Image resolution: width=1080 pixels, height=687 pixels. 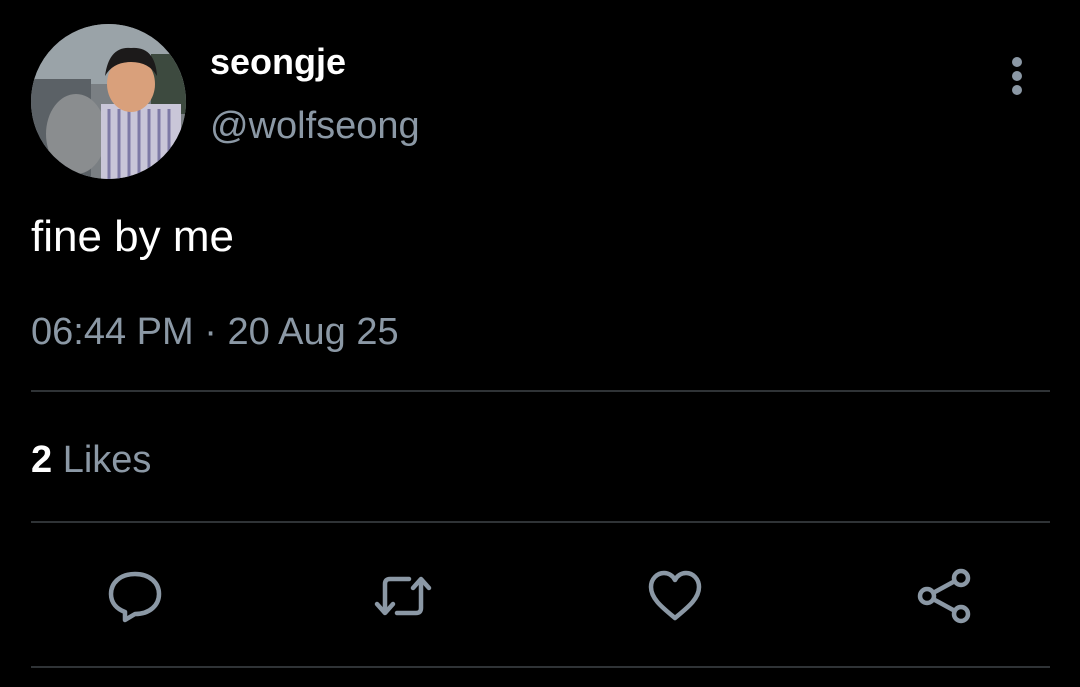 I want to click on reply-icon, so click(x=135, y=597).